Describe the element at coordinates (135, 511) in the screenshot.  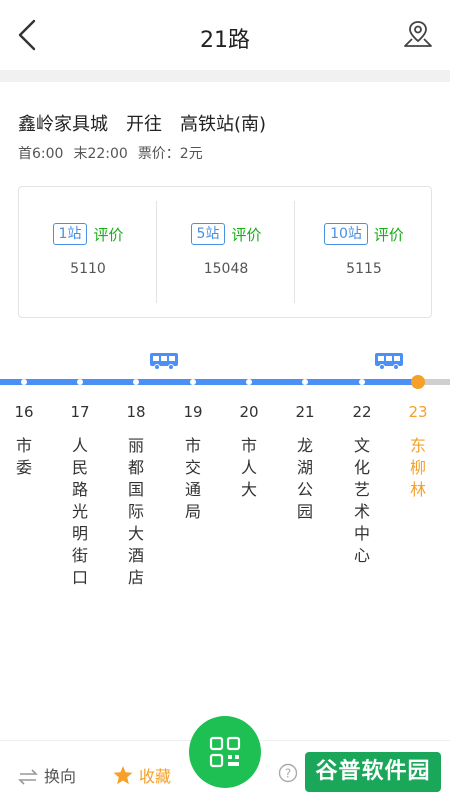
I see `stop-name: 丽都国际大酒店` at that location.